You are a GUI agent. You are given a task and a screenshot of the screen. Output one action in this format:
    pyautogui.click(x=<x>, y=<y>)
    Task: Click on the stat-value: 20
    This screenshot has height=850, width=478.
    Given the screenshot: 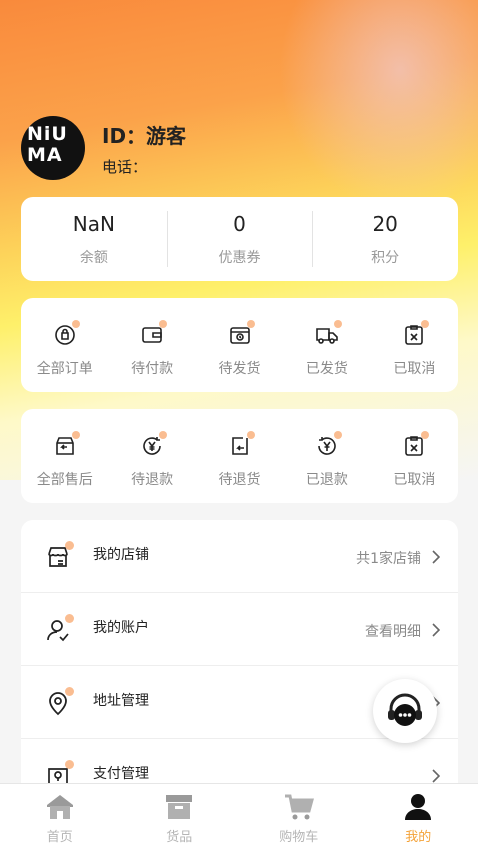 What is the action you would take?
    pyautogui.click(x=385, y=224)
    